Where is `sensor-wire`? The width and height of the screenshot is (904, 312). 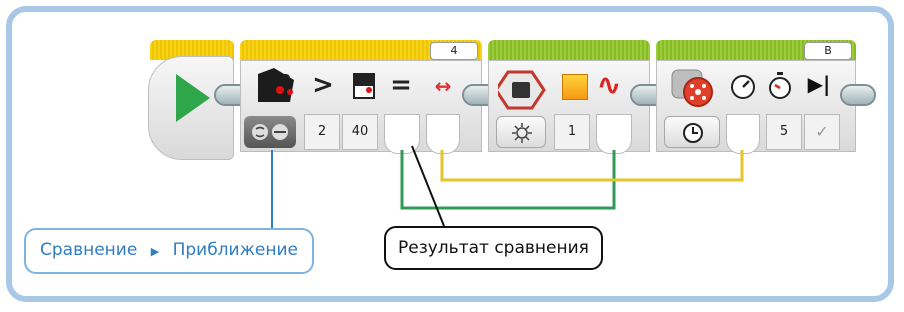
sensor-wire is located at coordinates (592, 166).